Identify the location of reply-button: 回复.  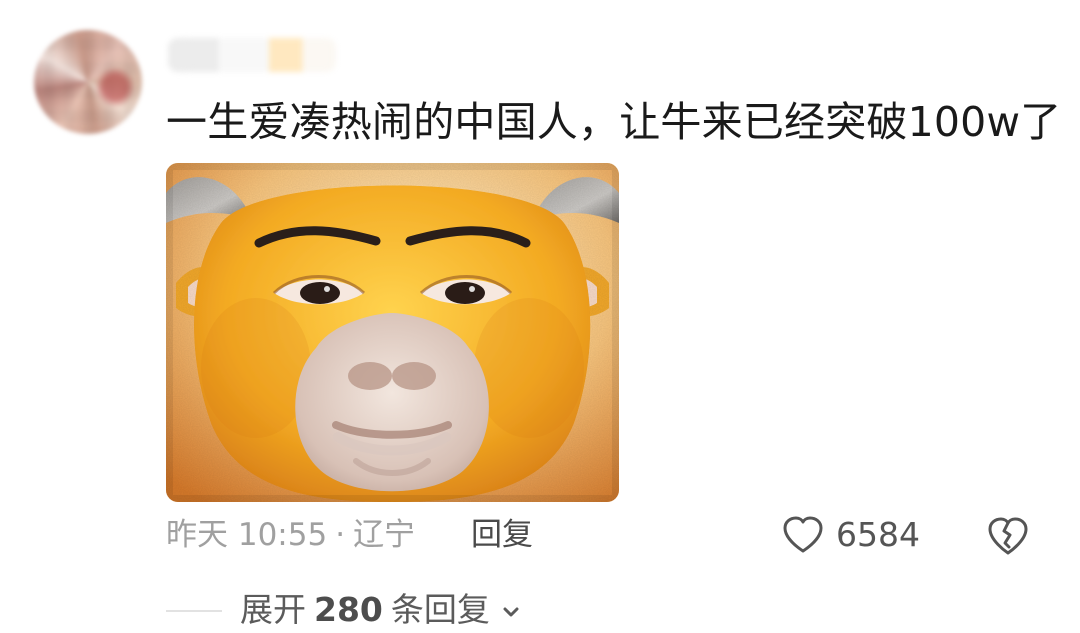
(502, 535).